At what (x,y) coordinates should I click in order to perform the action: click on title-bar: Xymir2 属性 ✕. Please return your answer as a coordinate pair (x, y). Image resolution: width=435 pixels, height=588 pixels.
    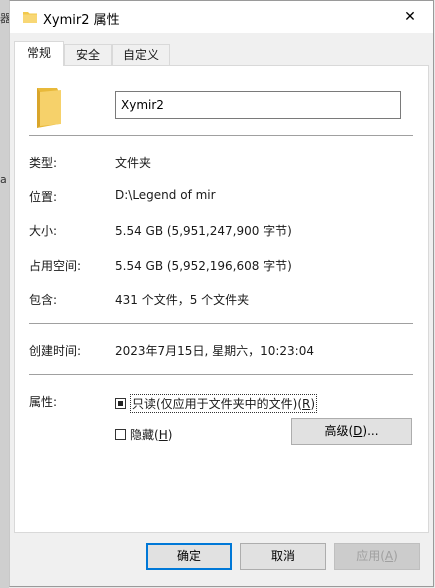
    Looking at the image, I should click on (221, 17).